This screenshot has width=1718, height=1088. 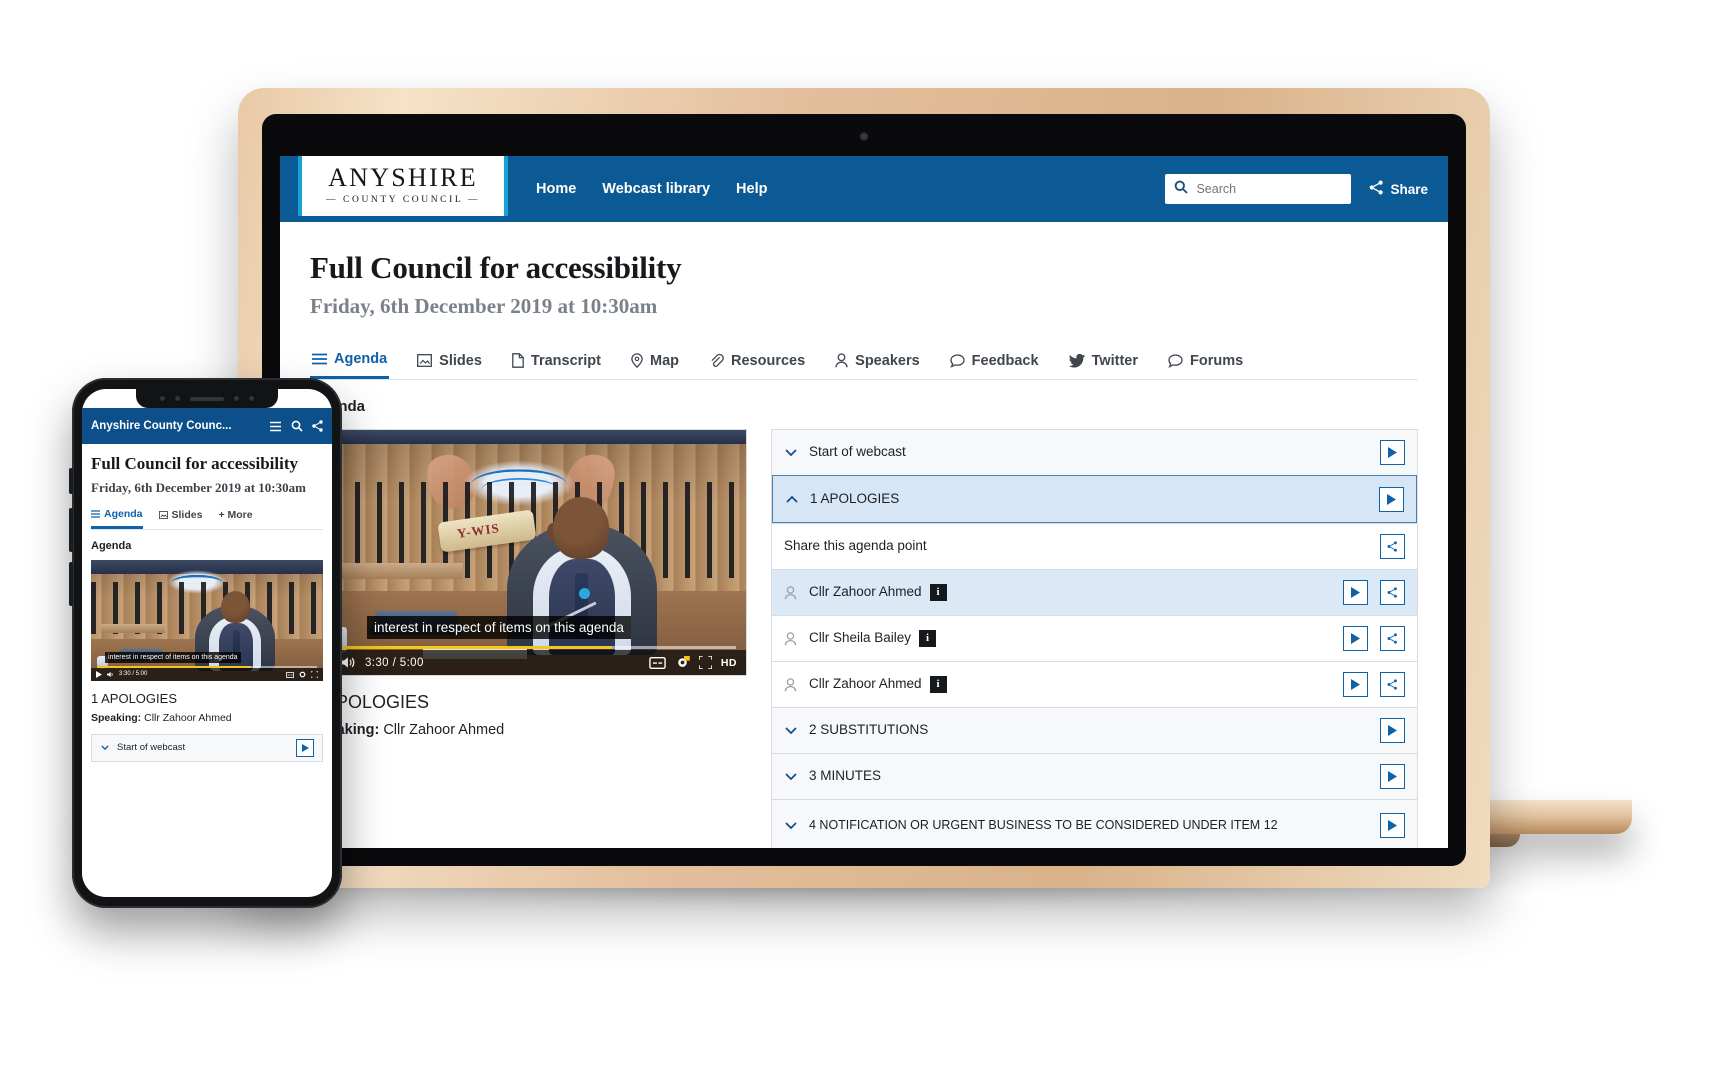 I want to click on video-controls: 3:30 / 5:00 HD, so click(x=528, y=662).